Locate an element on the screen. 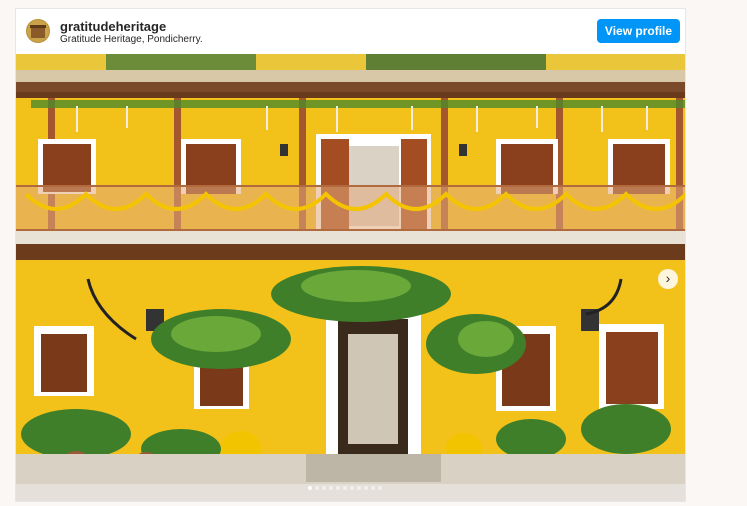 This screenshot has height=506, width=747. chevron-right-icon: › is located at coordinates (668, 278).